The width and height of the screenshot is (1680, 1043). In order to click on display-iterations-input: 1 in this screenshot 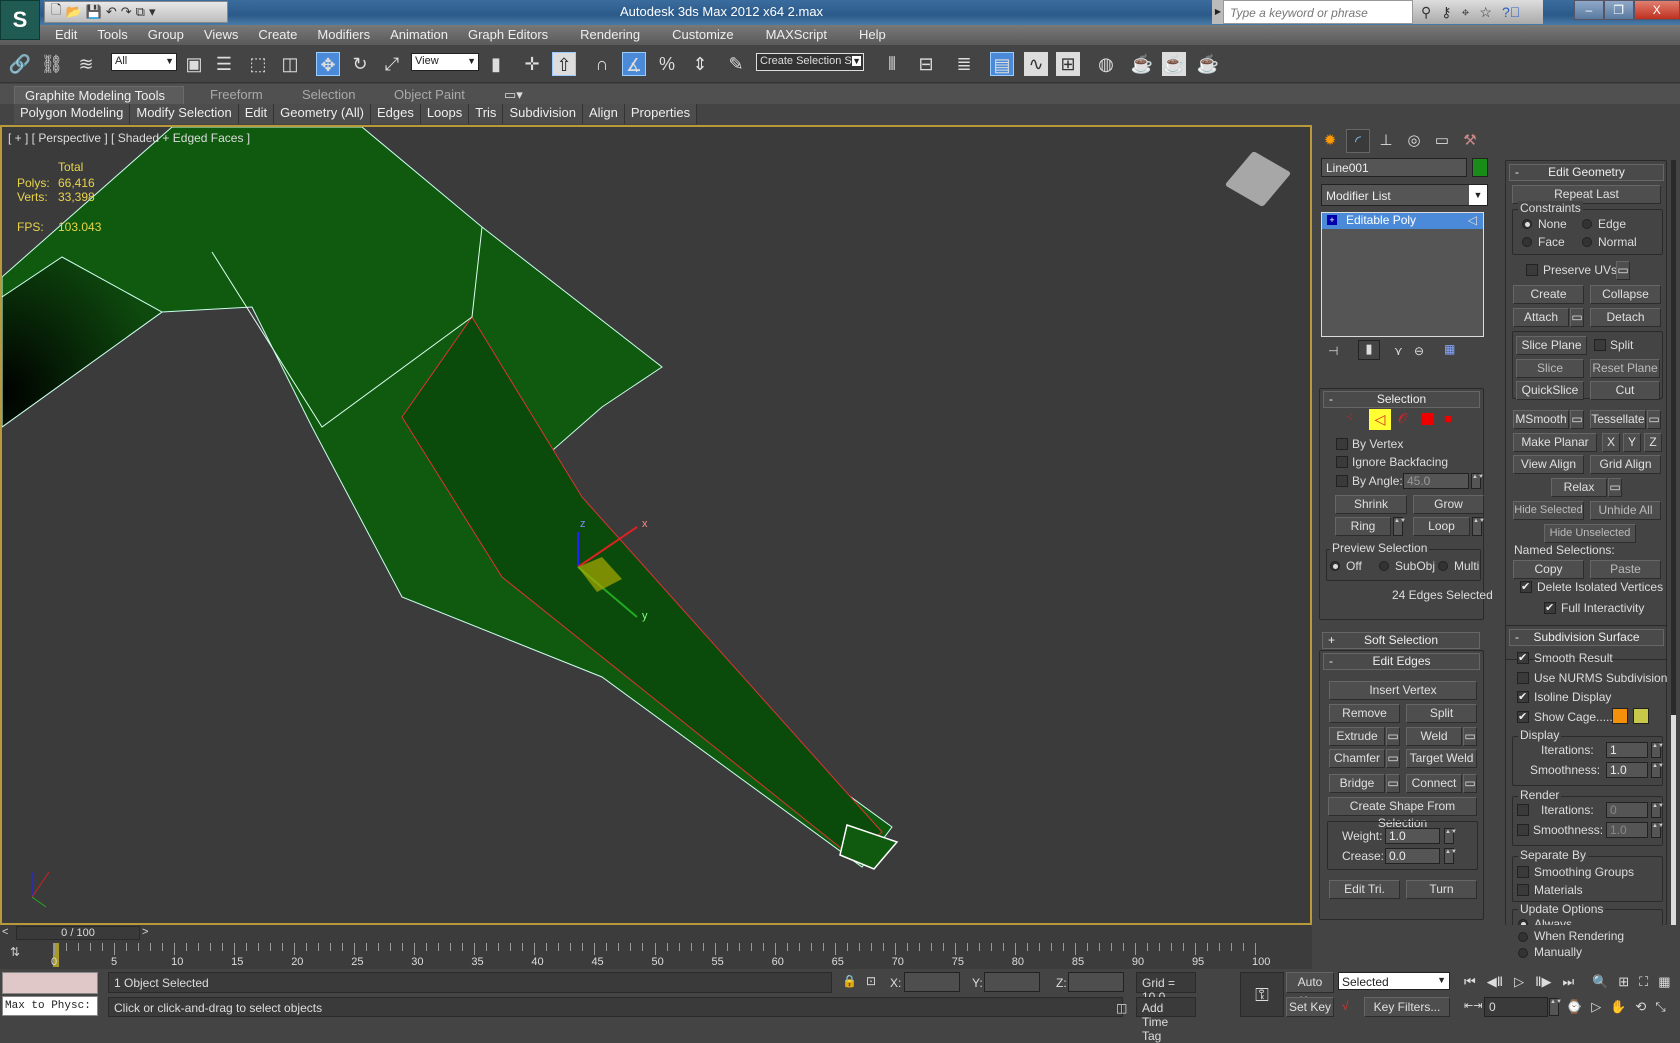, I will do `click(1627, 750)`.